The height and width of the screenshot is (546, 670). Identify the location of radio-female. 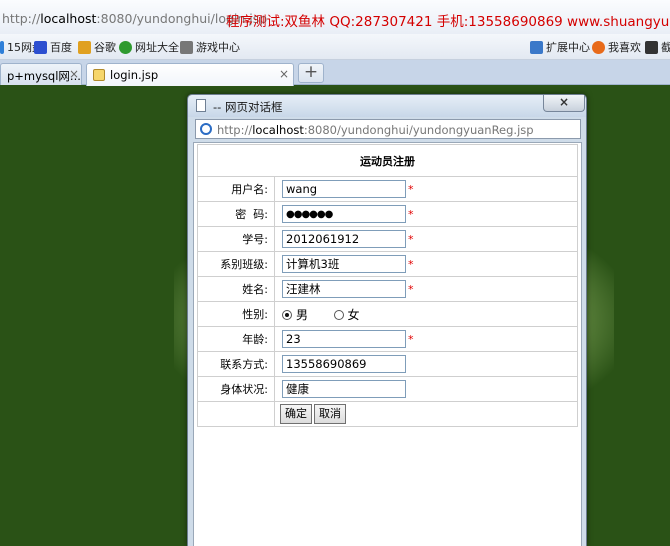
(338, 314).